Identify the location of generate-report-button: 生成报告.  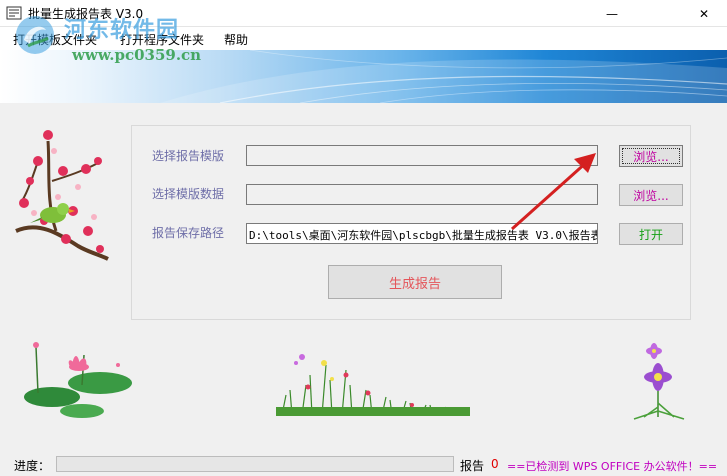
(415, 282).